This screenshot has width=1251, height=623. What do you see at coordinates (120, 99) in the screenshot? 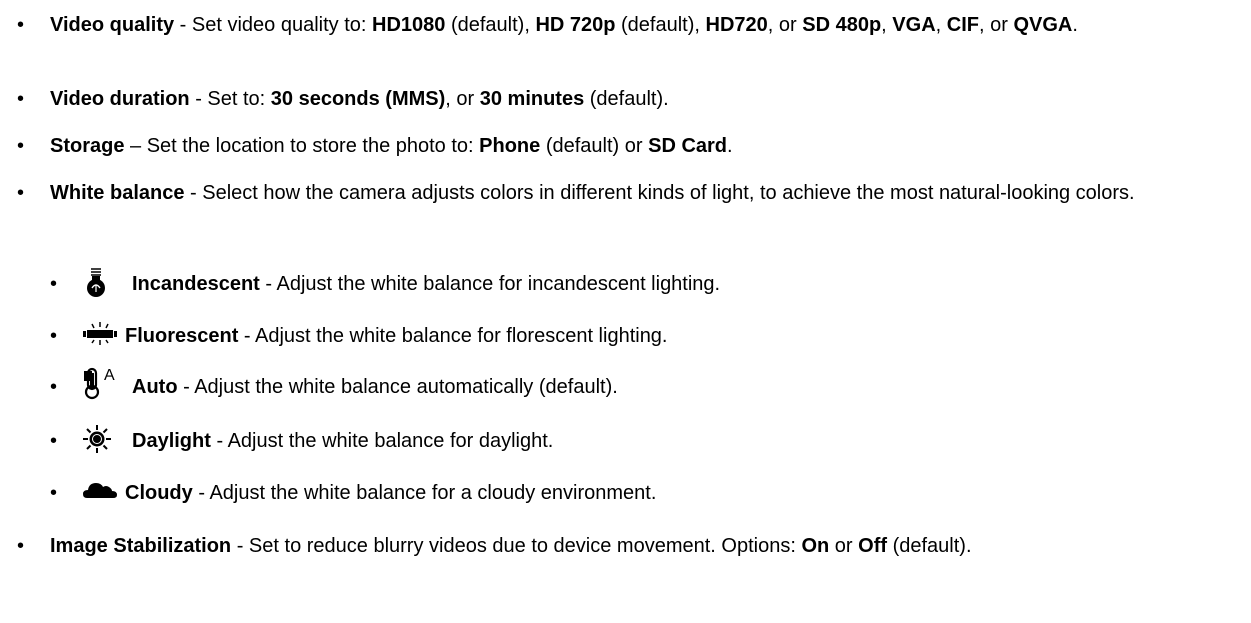
I see `term-video-duration: Video duration` at bounding box center [120, 99].